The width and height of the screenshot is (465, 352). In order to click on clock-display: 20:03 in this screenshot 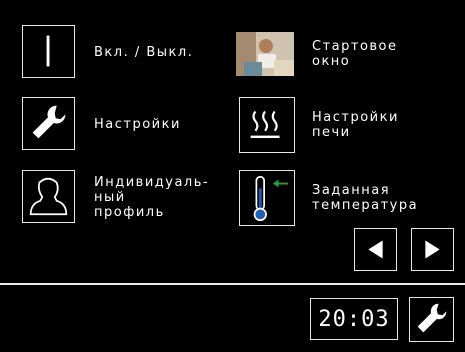, I will do `click(354, 319)`.